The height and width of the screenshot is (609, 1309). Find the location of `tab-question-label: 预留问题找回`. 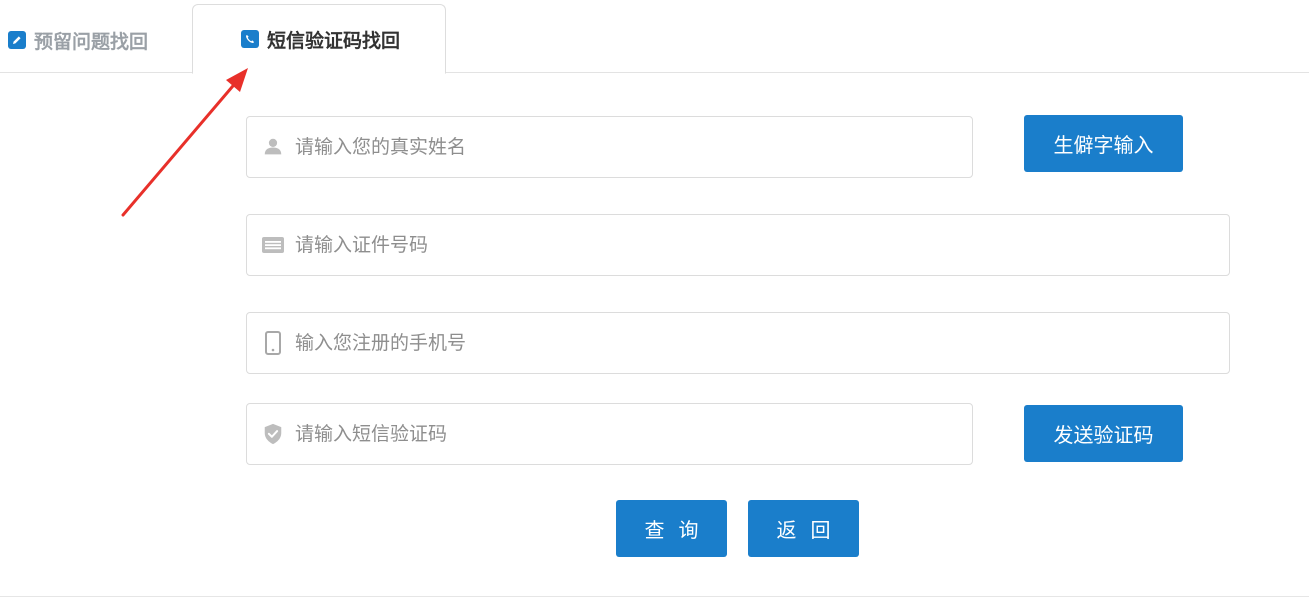

tab-question-label: 预留问题找回 is located at coordinates (91, 41).